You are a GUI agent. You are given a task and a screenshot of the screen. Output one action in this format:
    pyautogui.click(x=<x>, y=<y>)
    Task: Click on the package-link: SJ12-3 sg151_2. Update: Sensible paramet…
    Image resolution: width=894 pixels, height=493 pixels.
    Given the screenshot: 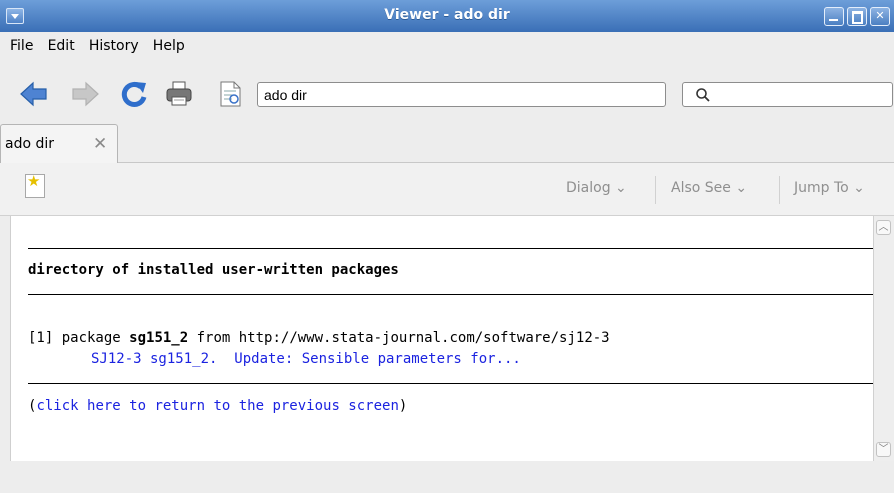 What is the action you would take?
    pyautogui.click(x=306, y=359)
    